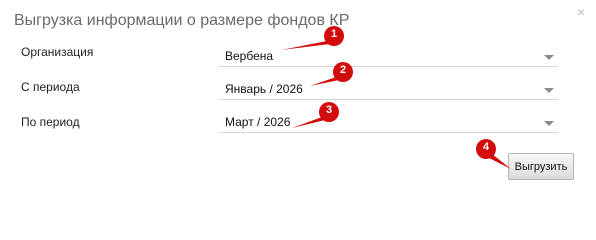 Image resolution: width=596 pixels, height=240 pixels. I want to click on from-period-value: Январь / 2026, so click(264, 89).